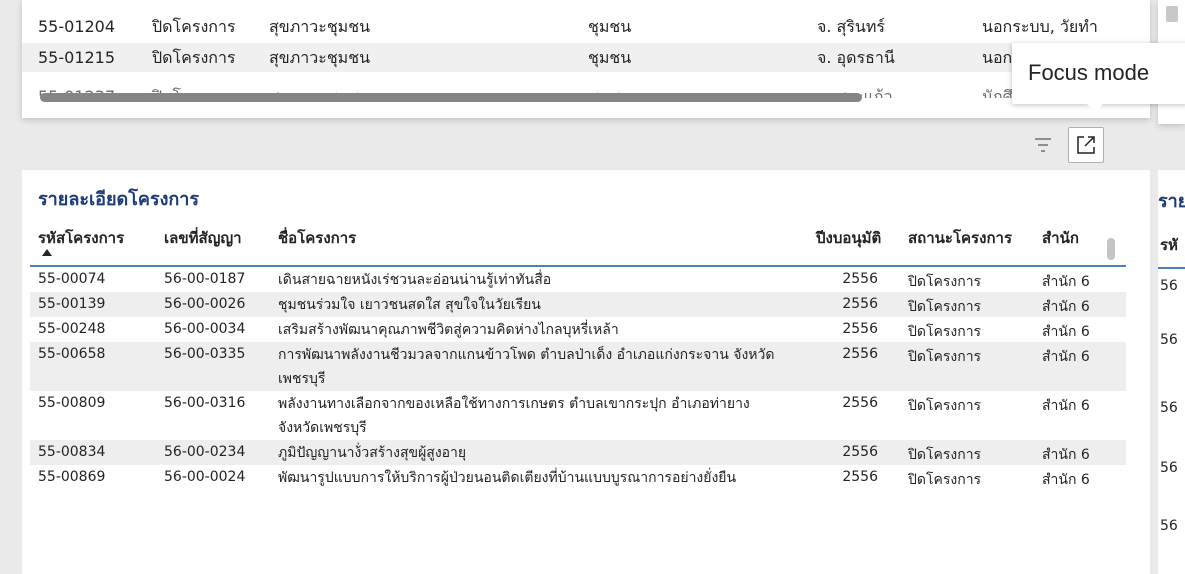  Describe the element at coordinates (72, 452) in the screenshot. I see `project-code-cell: 55-00834` at that location.